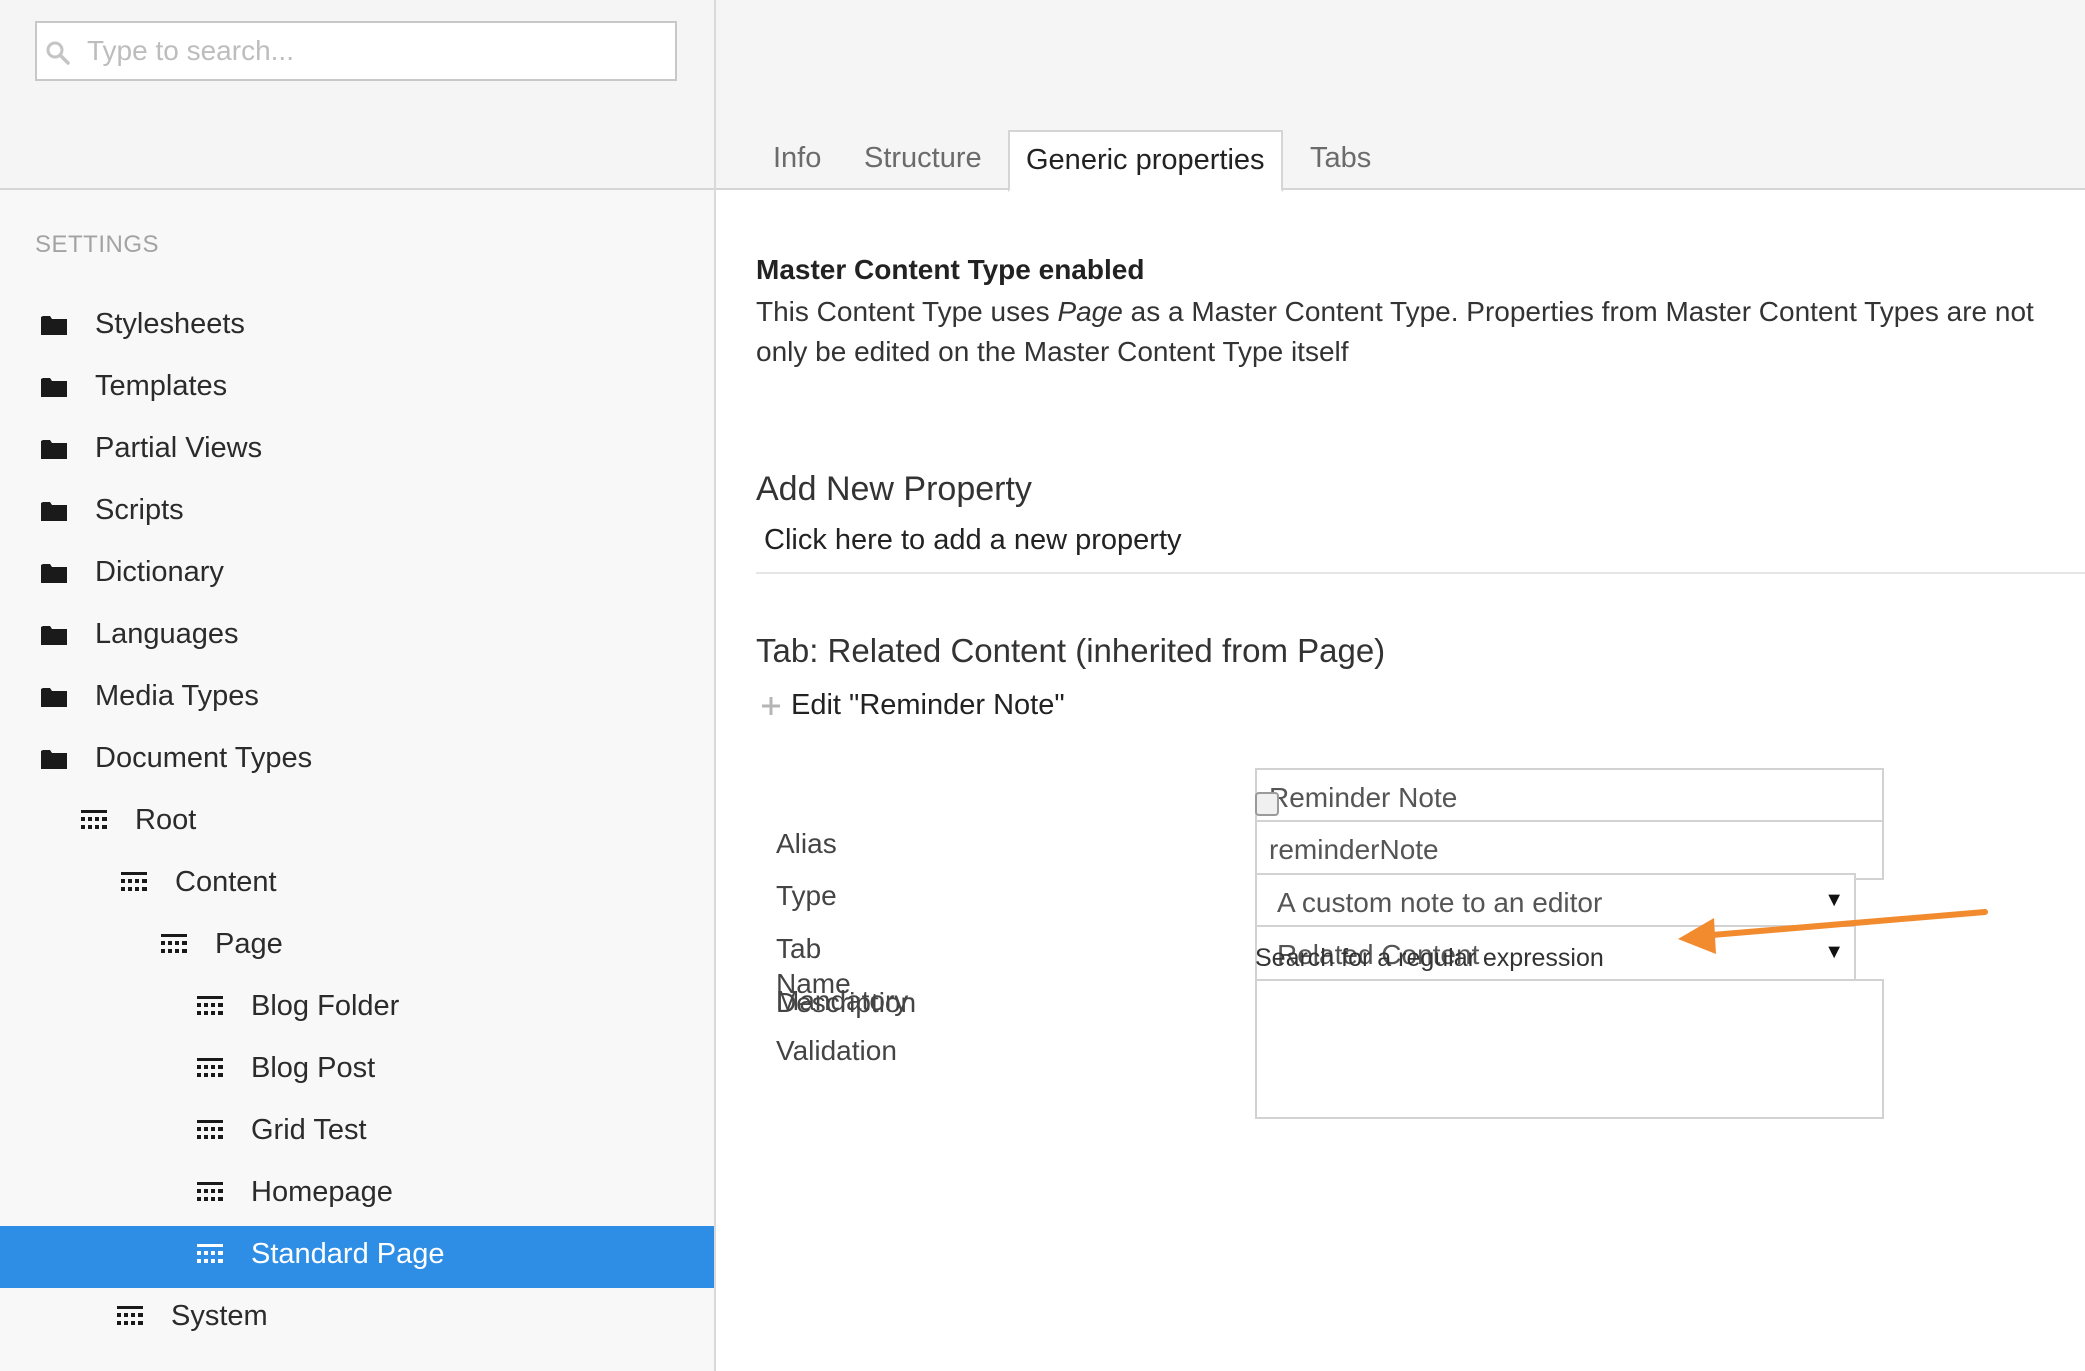  I want to click on tree-item-templates: Templates, so click(357, 389).